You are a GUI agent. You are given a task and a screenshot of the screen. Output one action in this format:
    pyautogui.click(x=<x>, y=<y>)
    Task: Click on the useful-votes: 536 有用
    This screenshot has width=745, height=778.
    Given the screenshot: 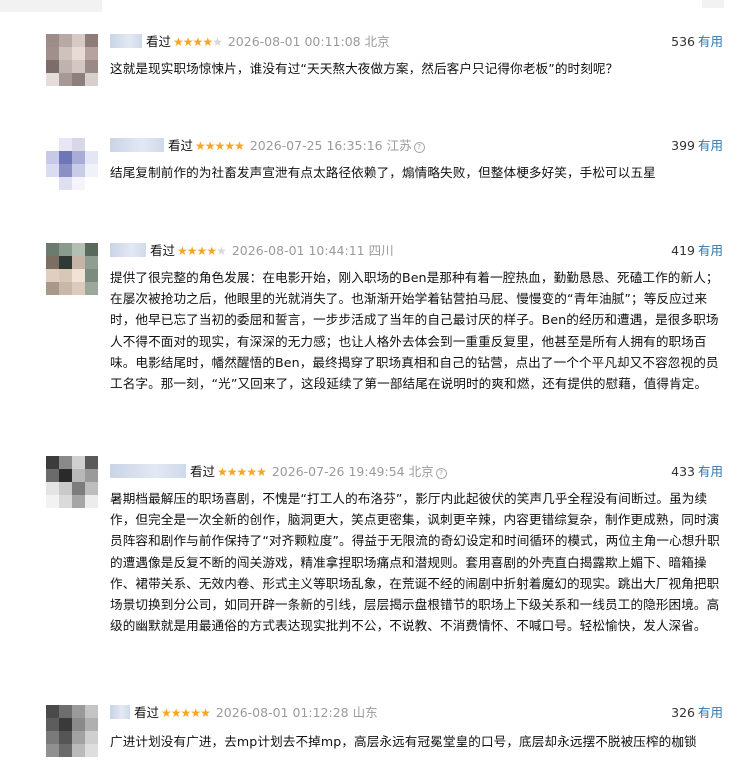 What is the action you would take?
    pyautogui.click(x=697, y=42)
    